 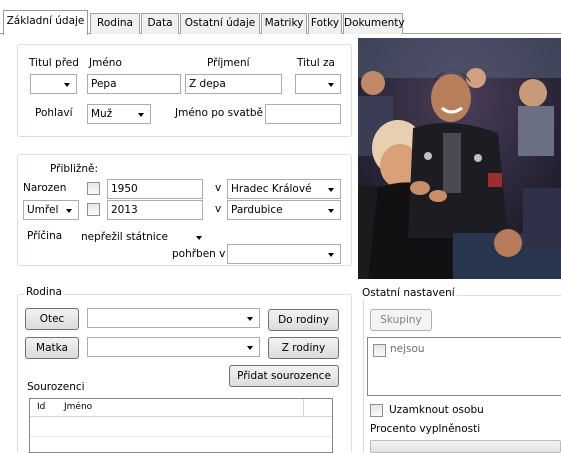 I want to click on born-place-value: Hradec Králové, so click(x=271, y=189).